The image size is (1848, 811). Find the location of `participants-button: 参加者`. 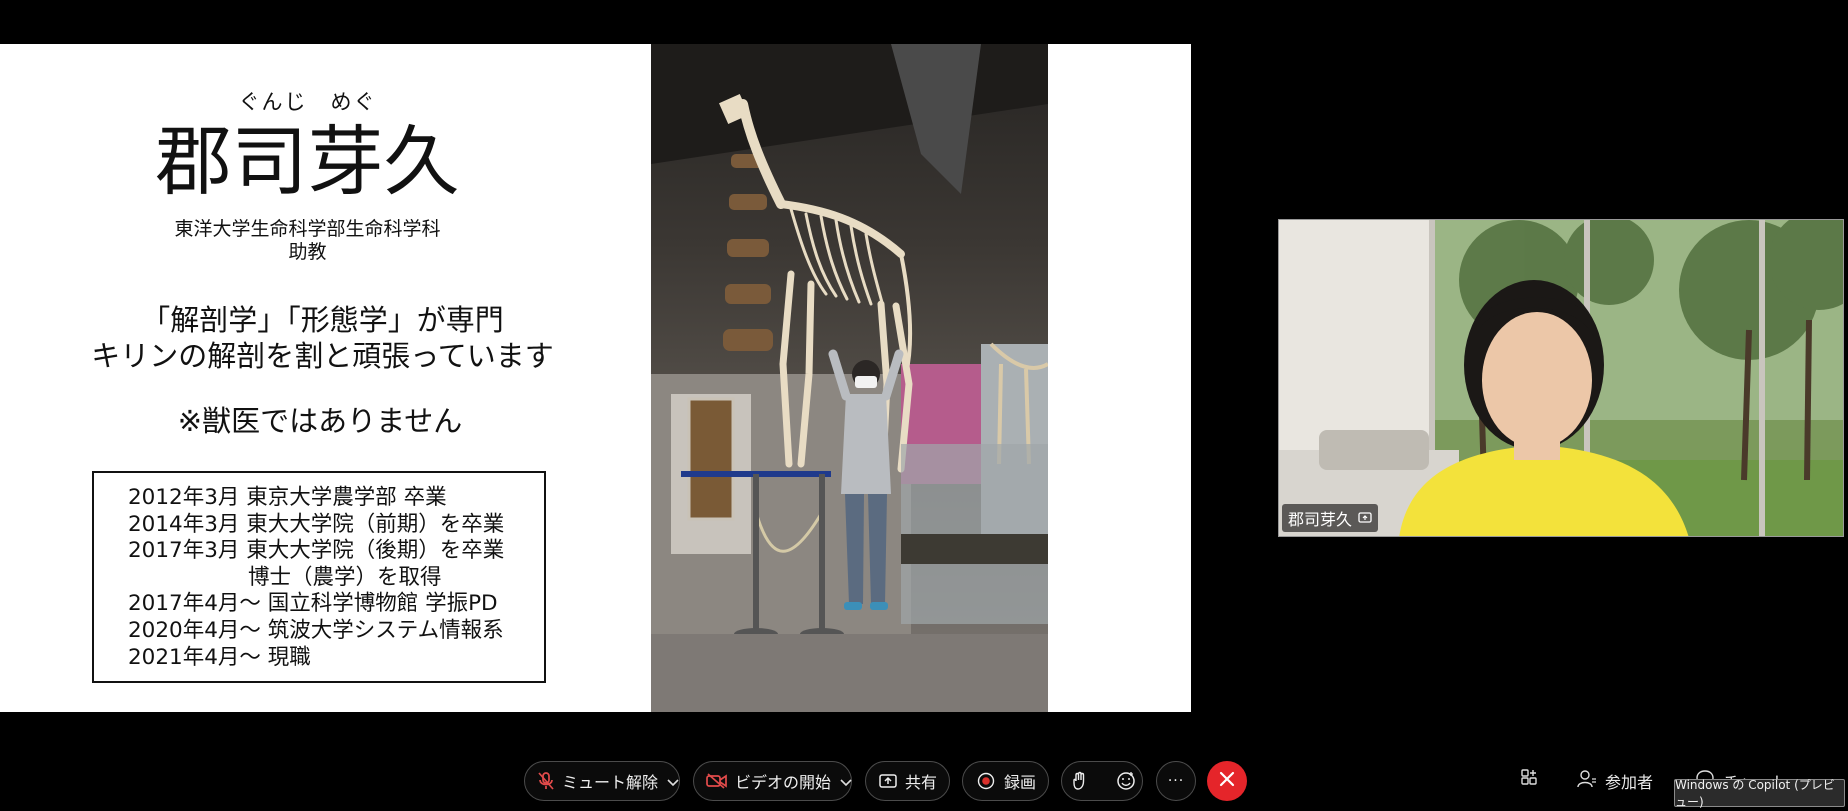

participants-button: 参加者 is located at coordinates (1615, 781).